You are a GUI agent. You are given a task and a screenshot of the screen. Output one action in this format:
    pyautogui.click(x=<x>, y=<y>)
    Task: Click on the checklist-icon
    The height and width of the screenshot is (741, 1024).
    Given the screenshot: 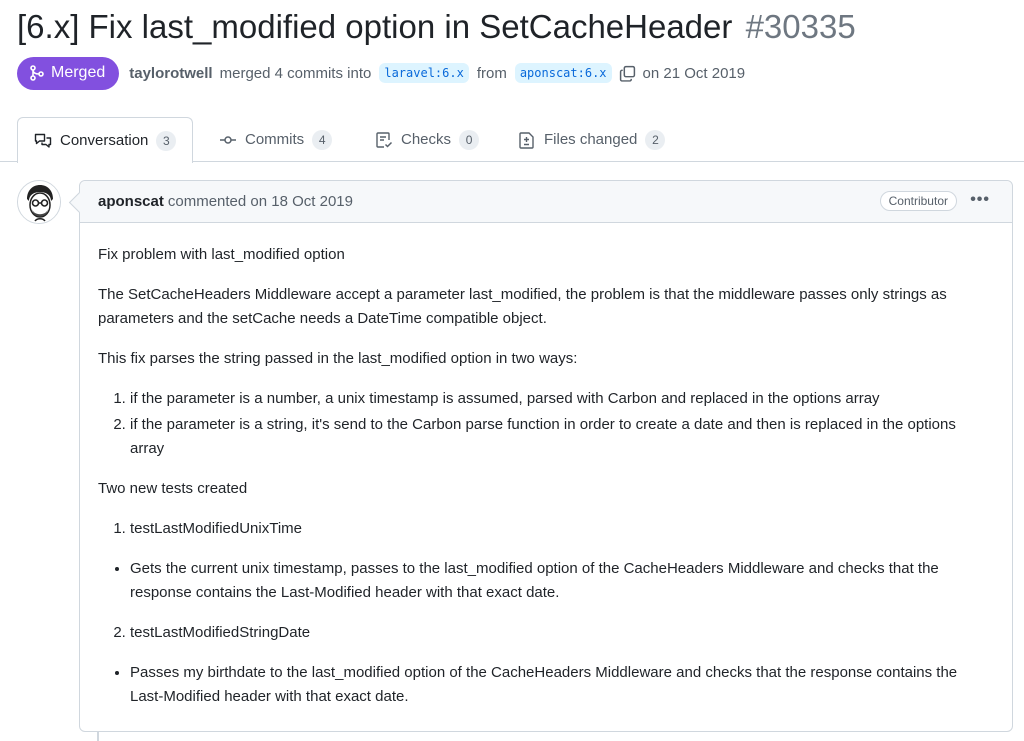 What is the action you would take?
    pyautogui.click(x=384, y=139)
    